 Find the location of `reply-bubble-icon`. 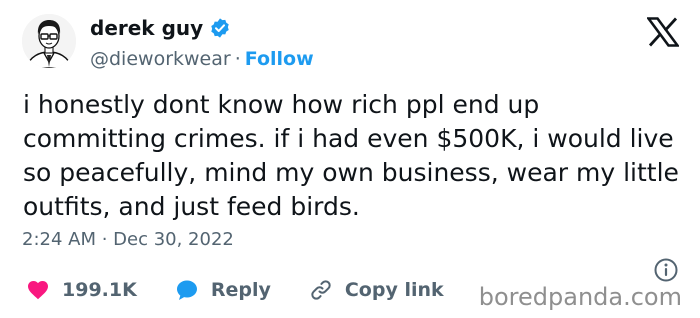

reply-bubble-icon is located at coordinates (186, 290).